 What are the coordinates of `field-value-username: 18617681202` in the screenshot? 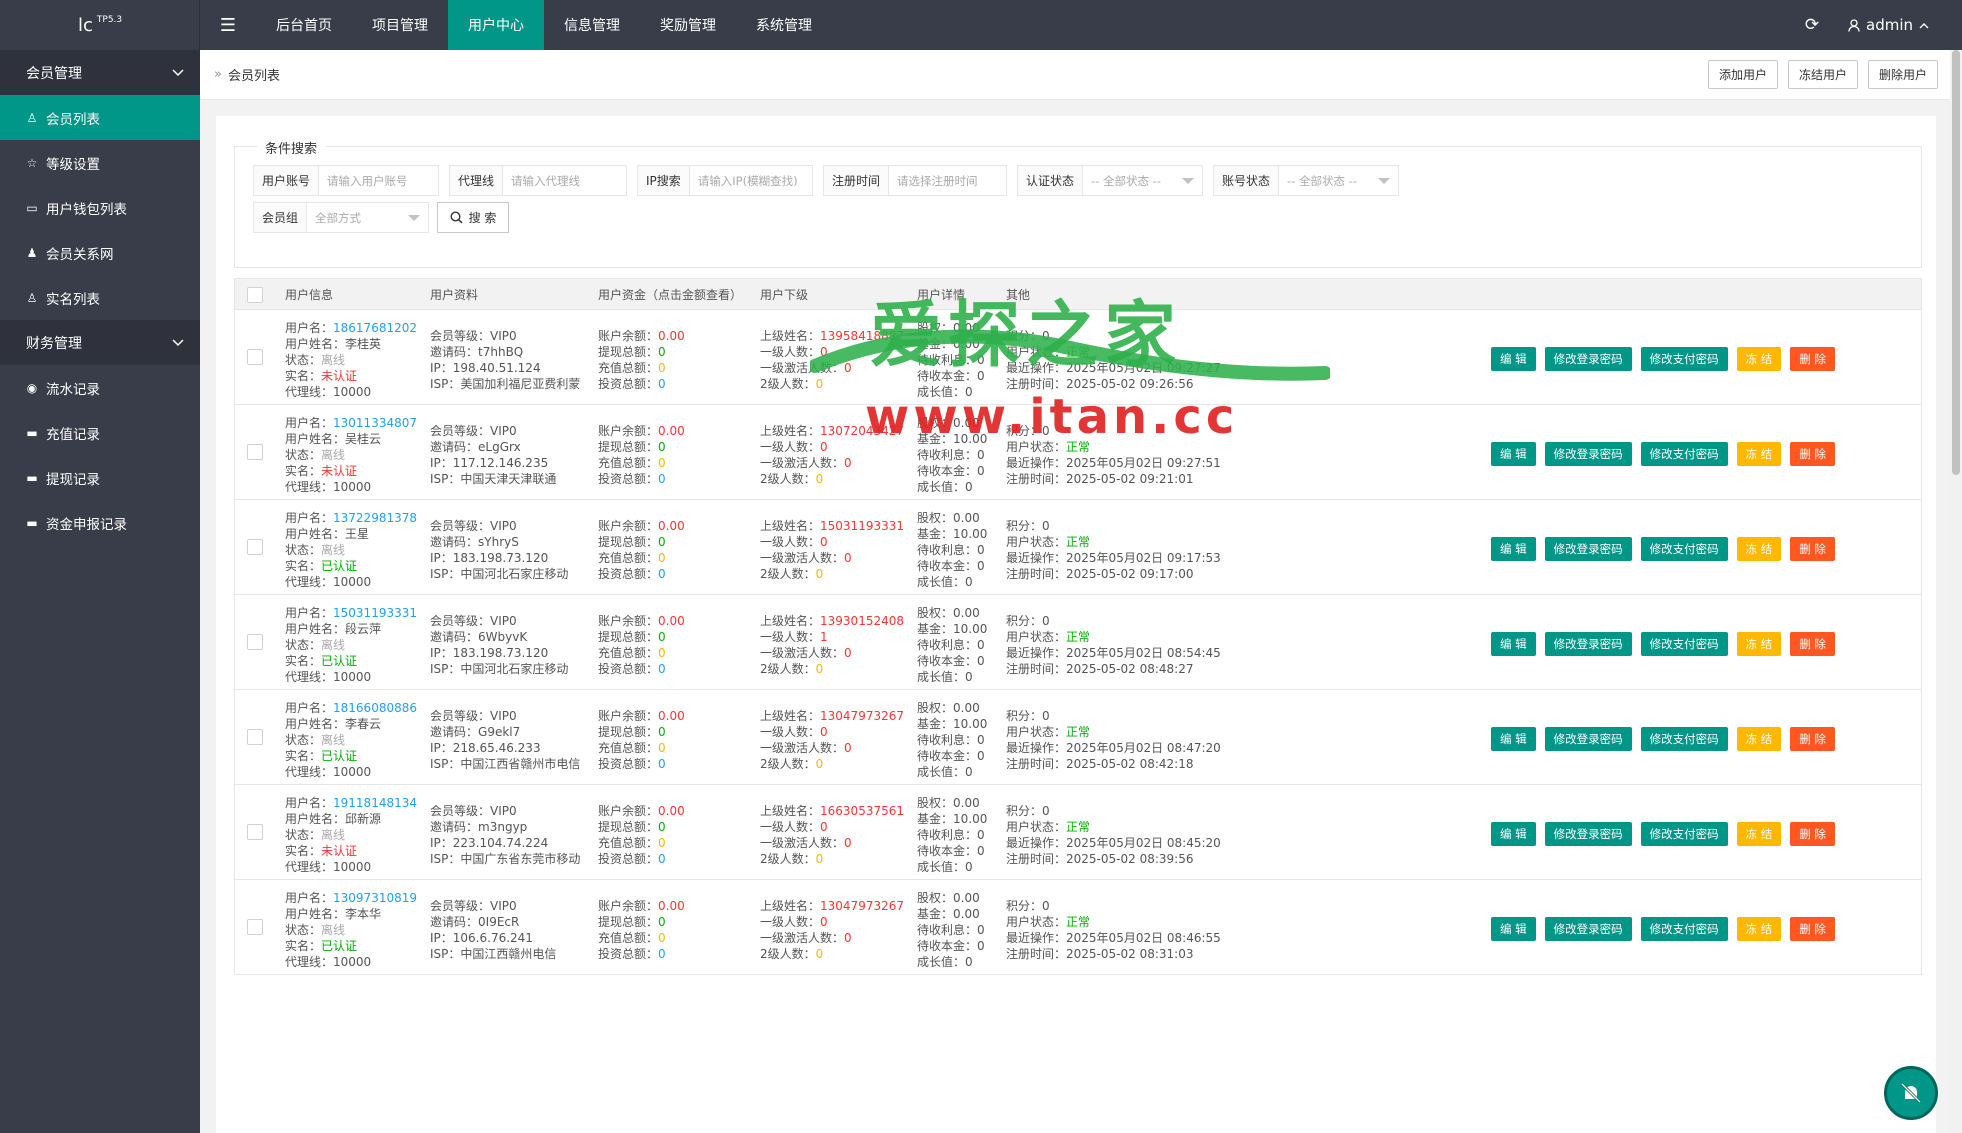 It's located at (375, 328).